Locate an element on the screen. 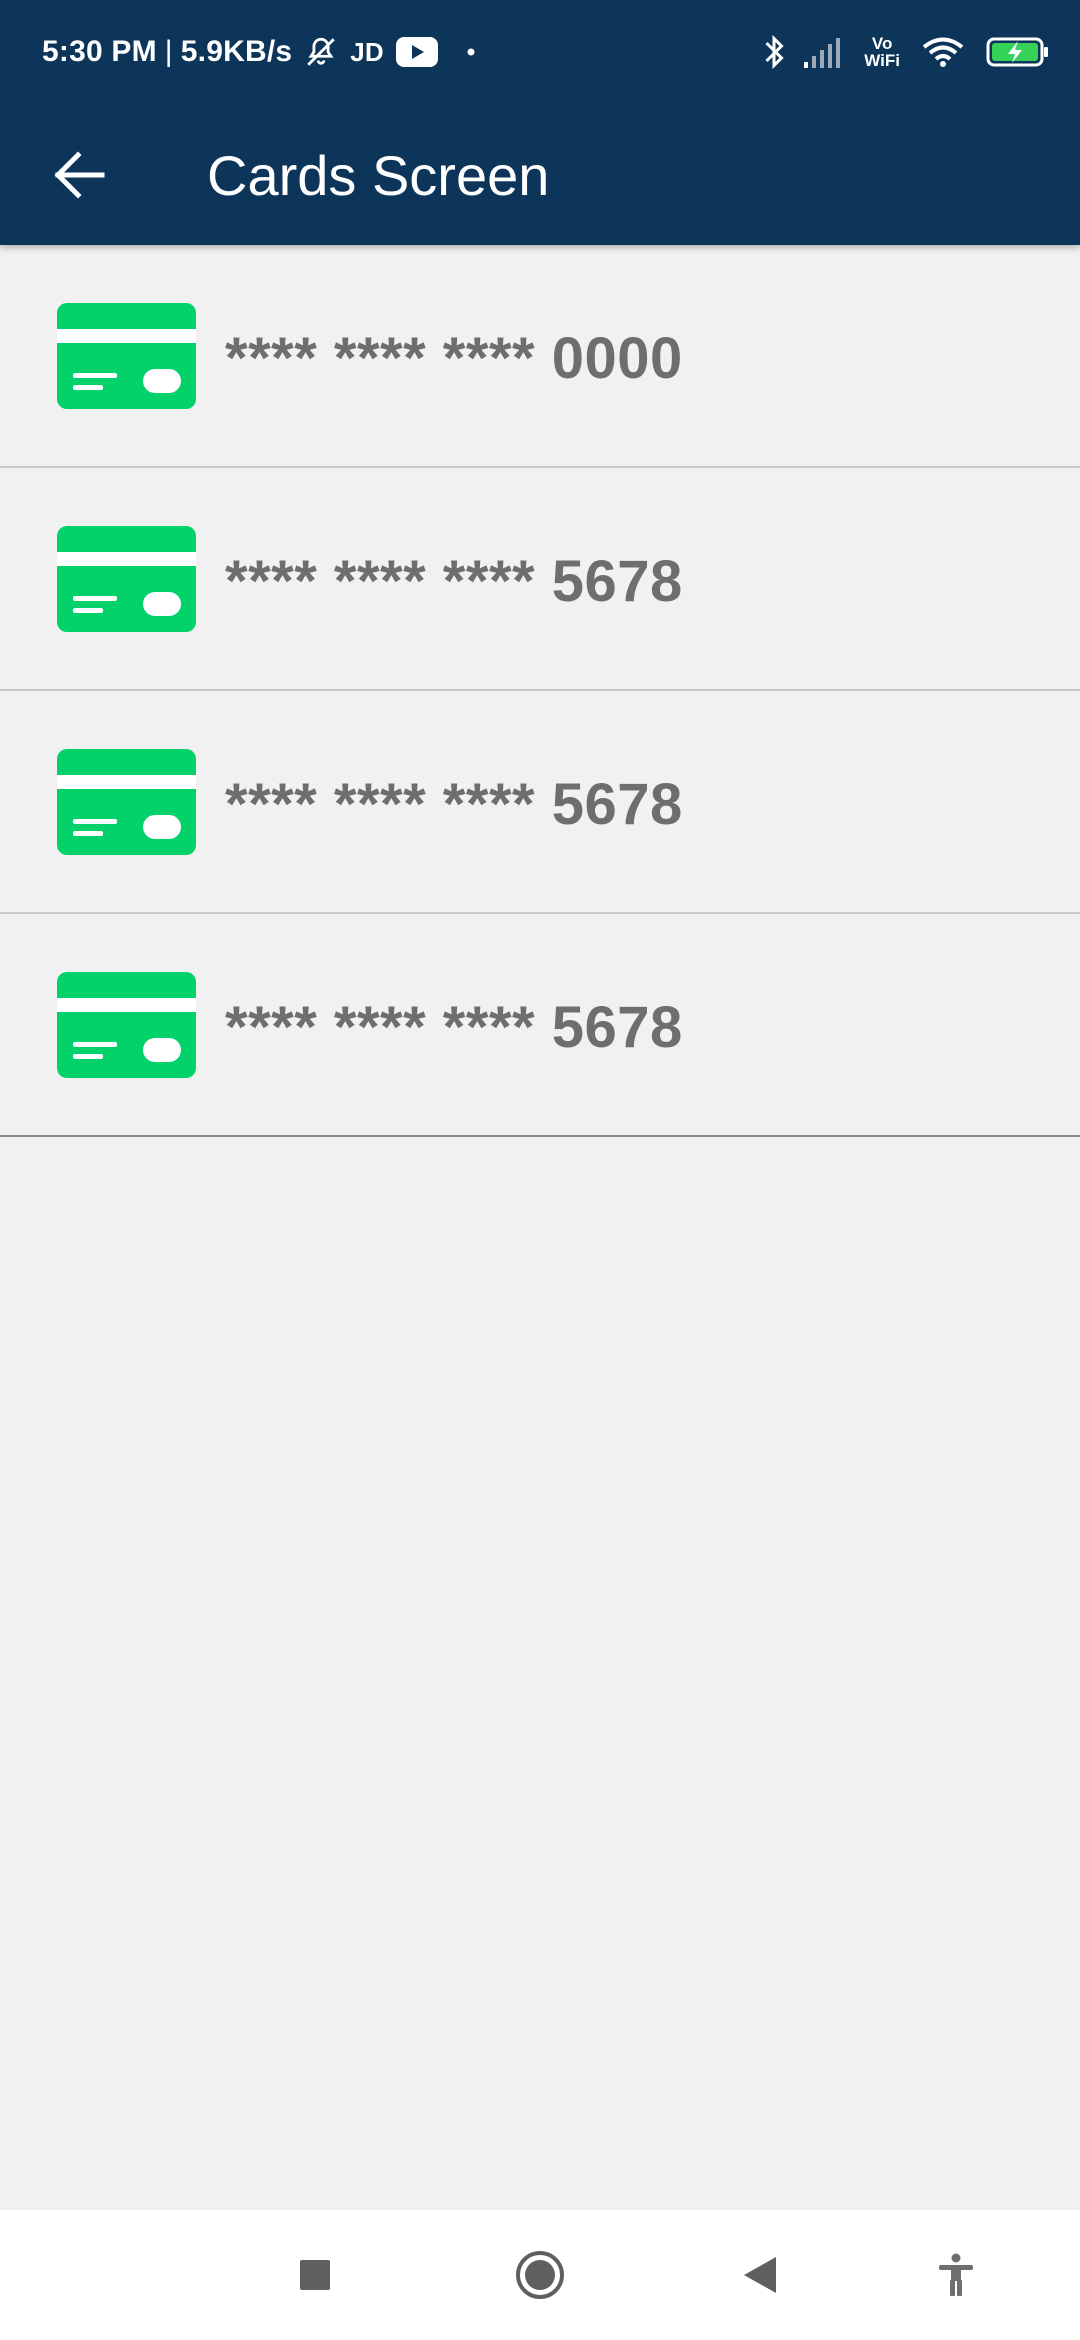 This screenshot has height=2340, width=1080. back-triangle-icon is located at coordinates (760, 2275).